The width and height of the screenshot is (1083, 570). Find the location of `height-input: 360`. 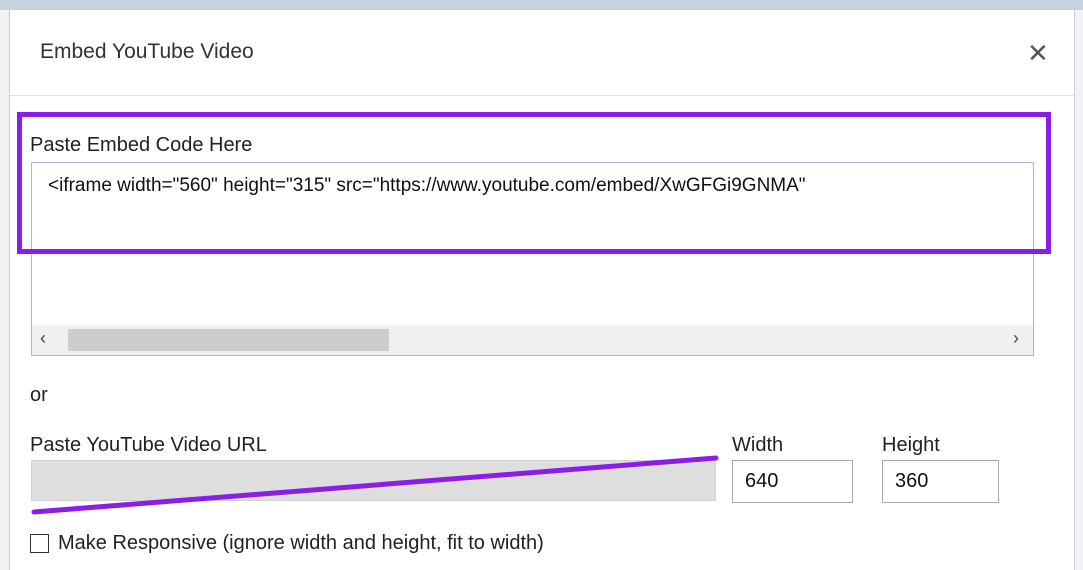

height-input: 360 is located at coordinates (940, 481).